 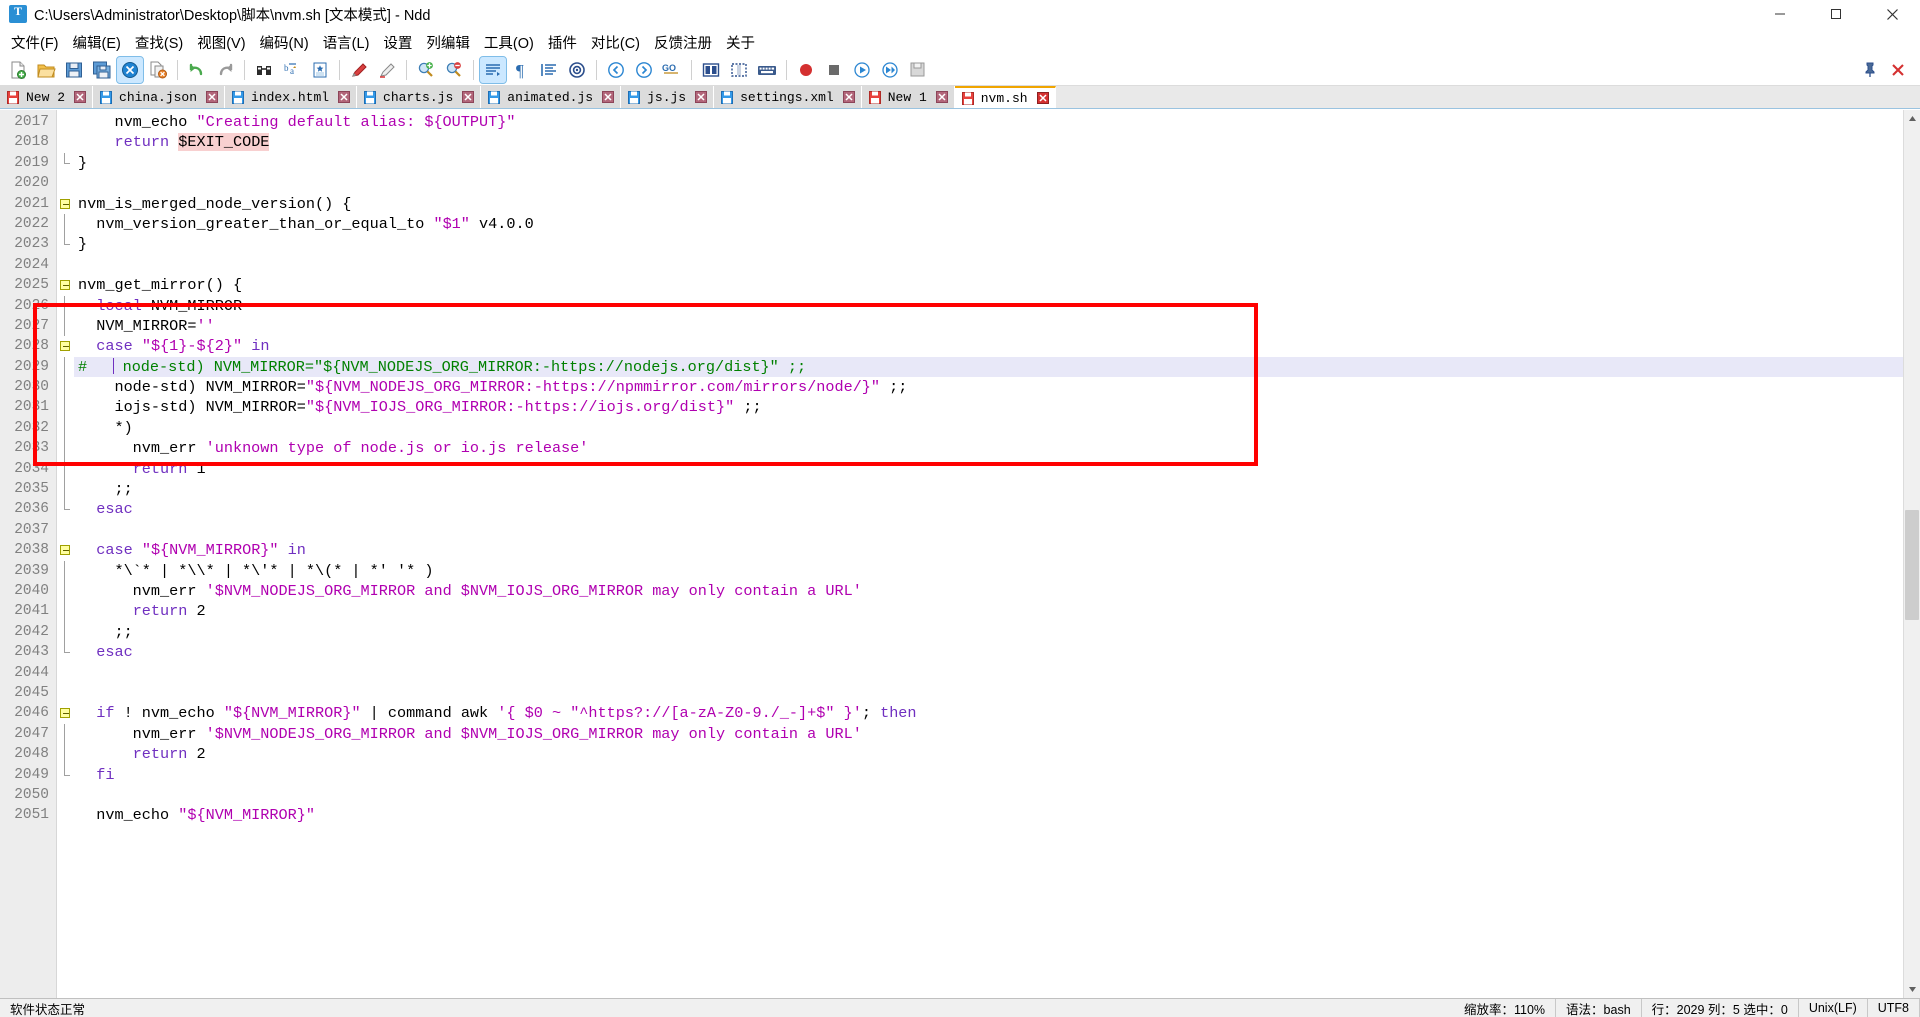 What do you see at coordinates (74, 70) in the screenshot?
I see `save-icon` at bounding box center [74, 70].